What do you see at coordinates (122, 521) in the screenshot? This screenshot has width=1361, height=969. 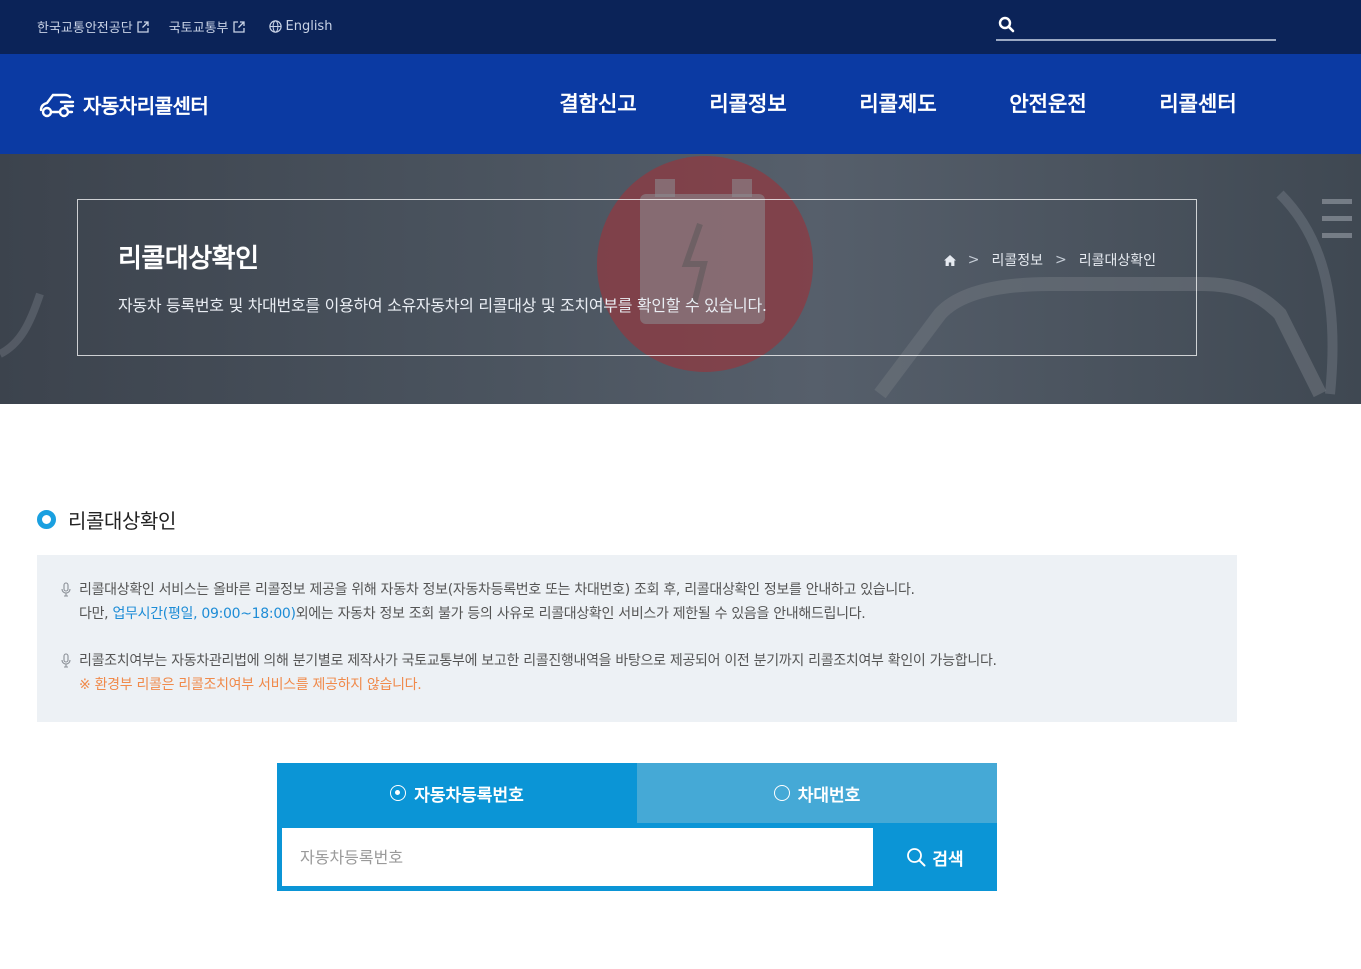 I see `section-title: 리콜대상확인` at bounding box center [122, 521].